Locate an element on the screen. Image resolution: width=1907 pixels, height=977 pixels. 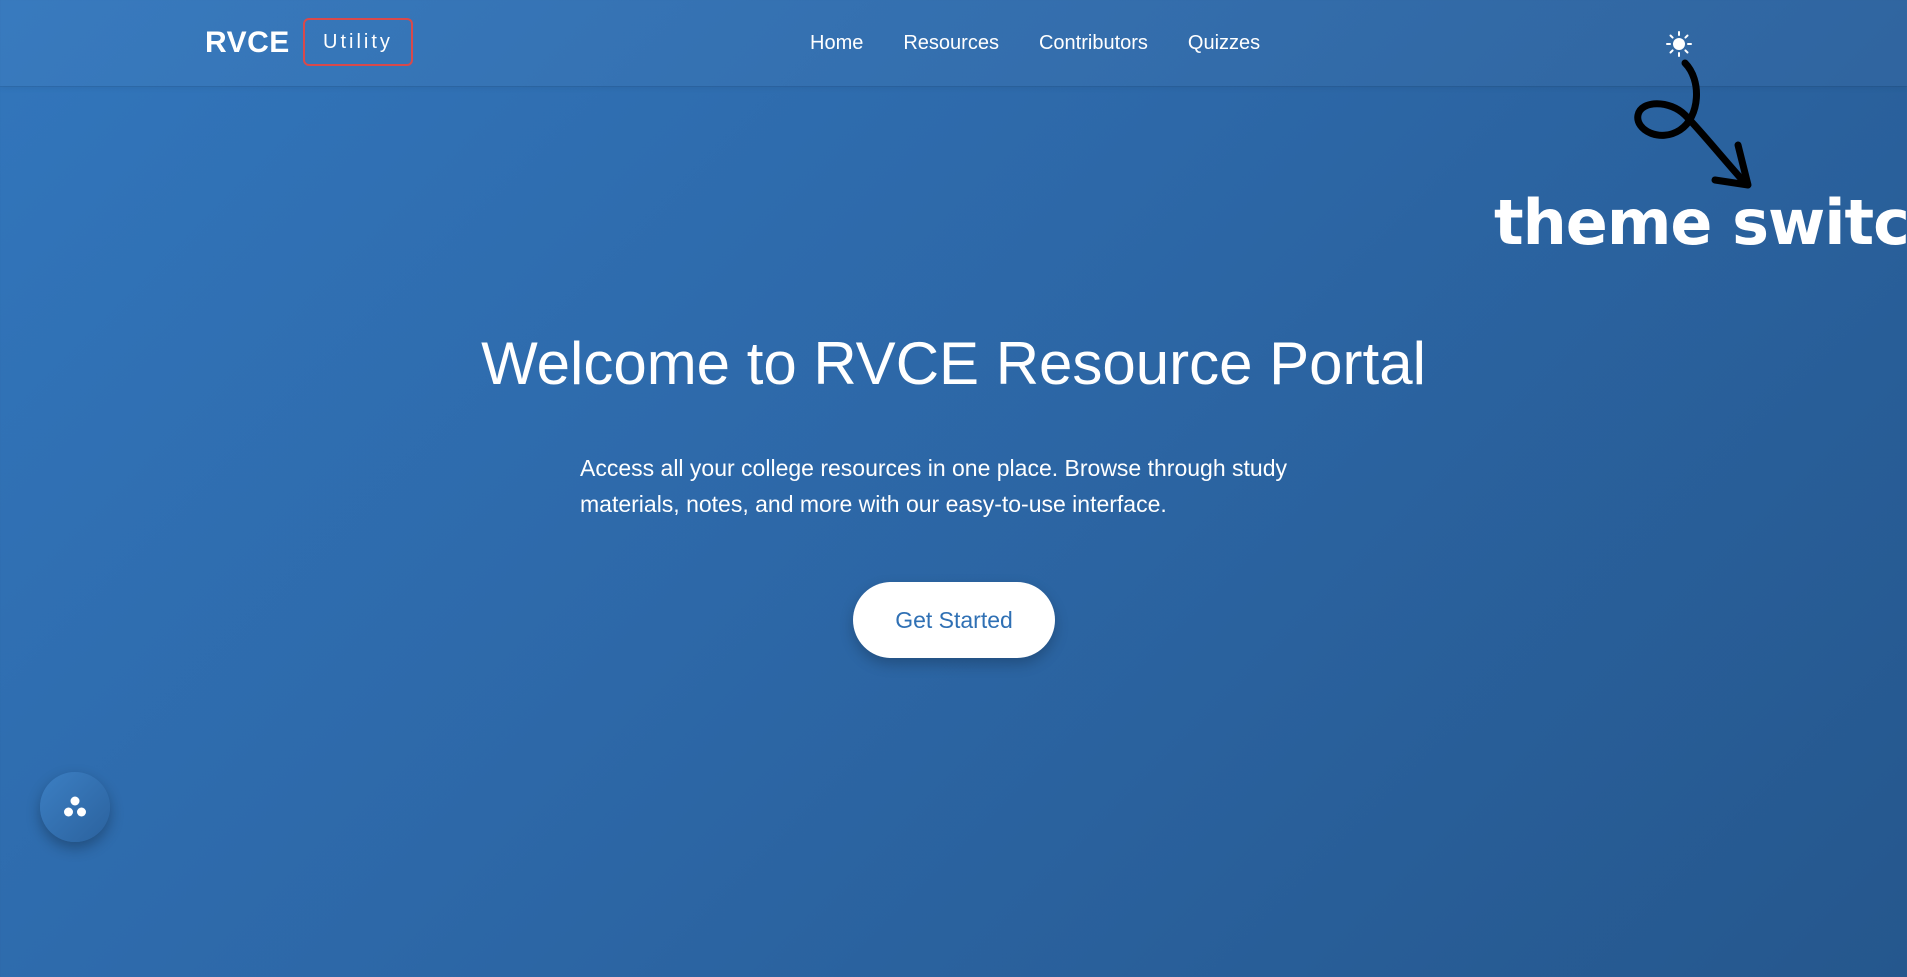
sun-icon is located at coordinates (1679, 44).